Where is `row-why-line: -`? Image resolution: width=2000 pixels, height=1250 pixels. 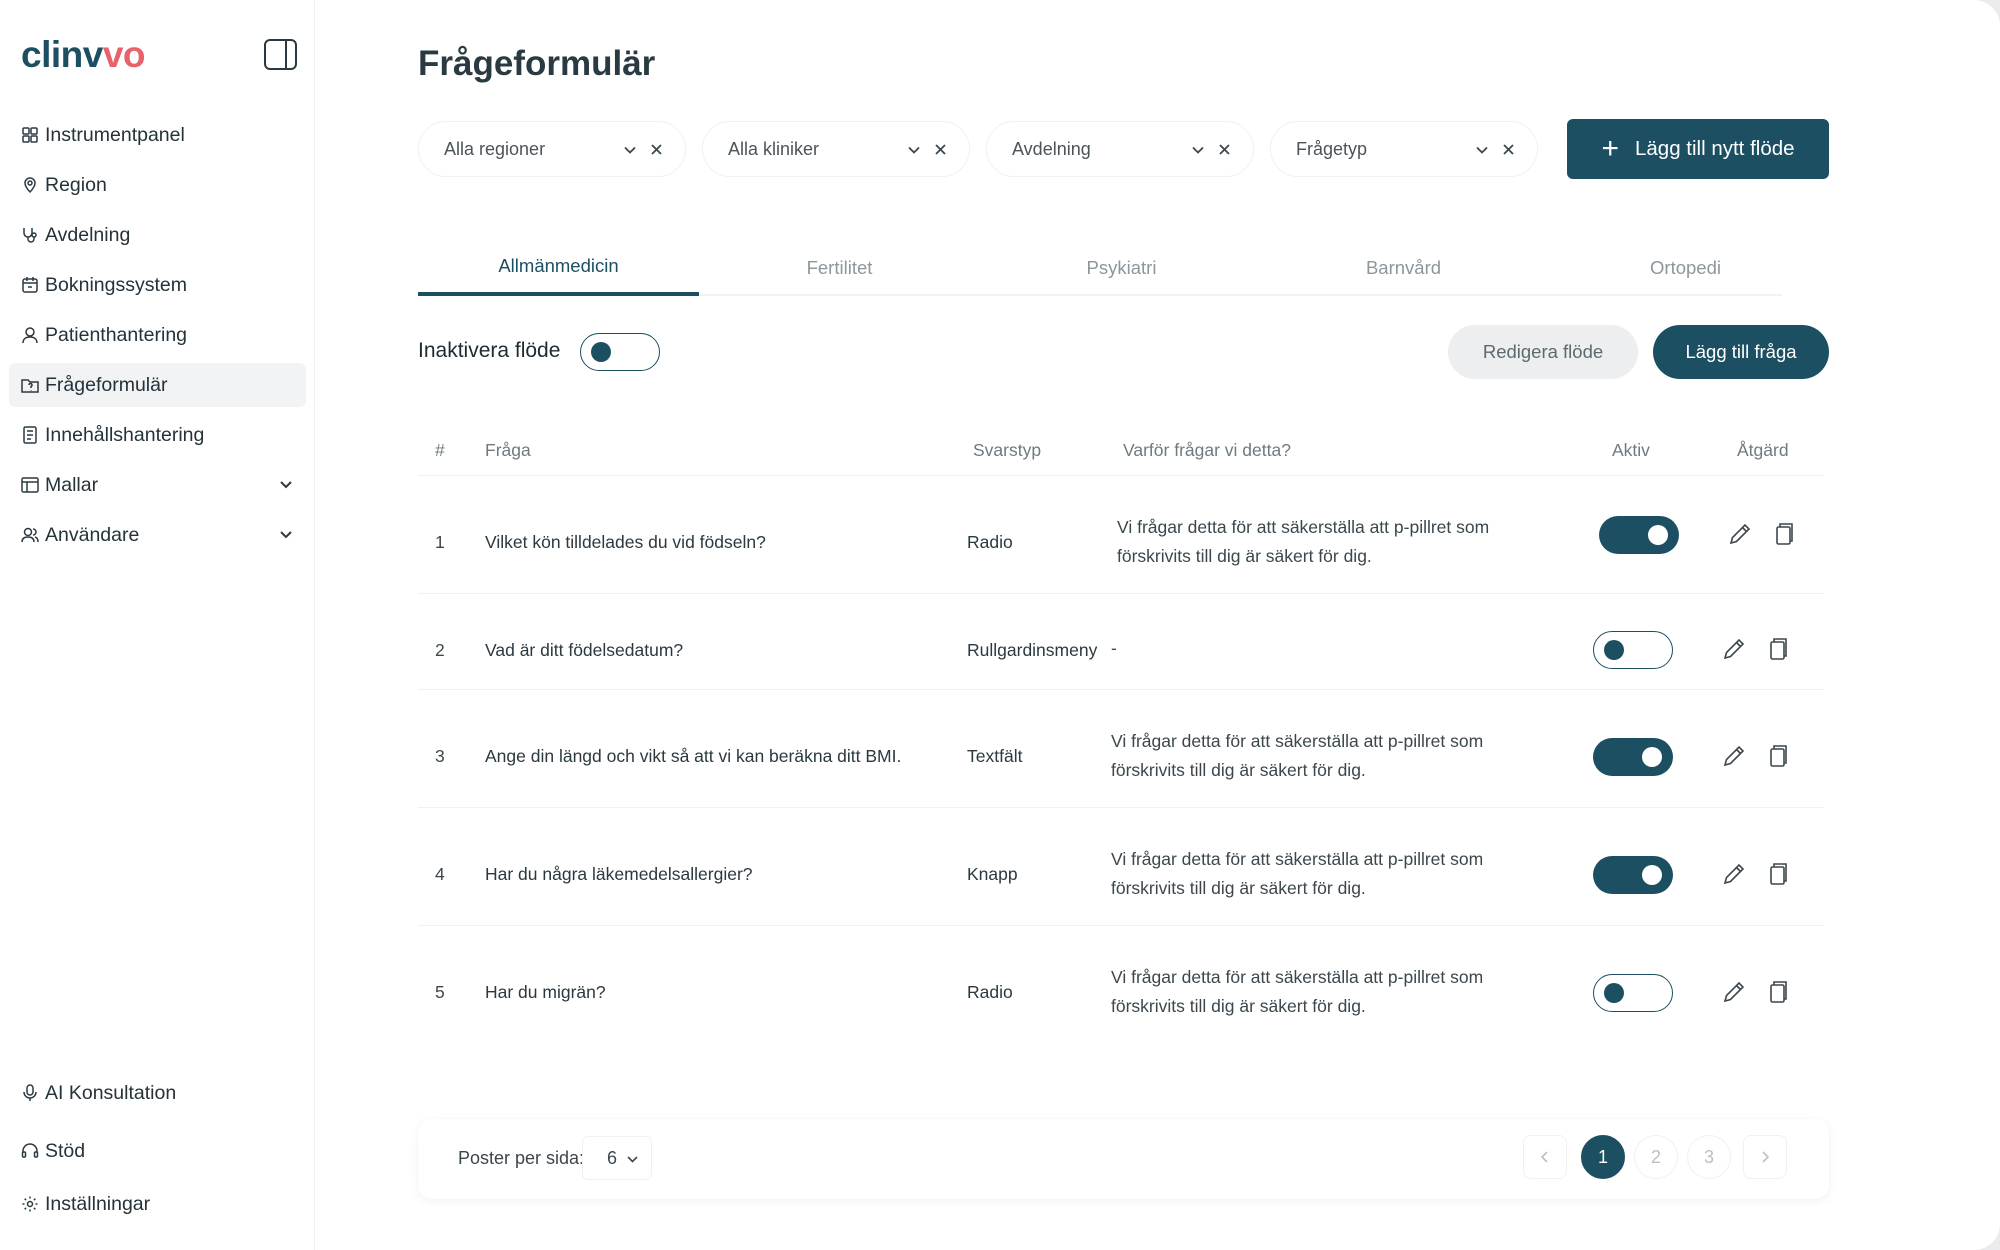 row-why-line: - is located at coordinates (1114, 648).